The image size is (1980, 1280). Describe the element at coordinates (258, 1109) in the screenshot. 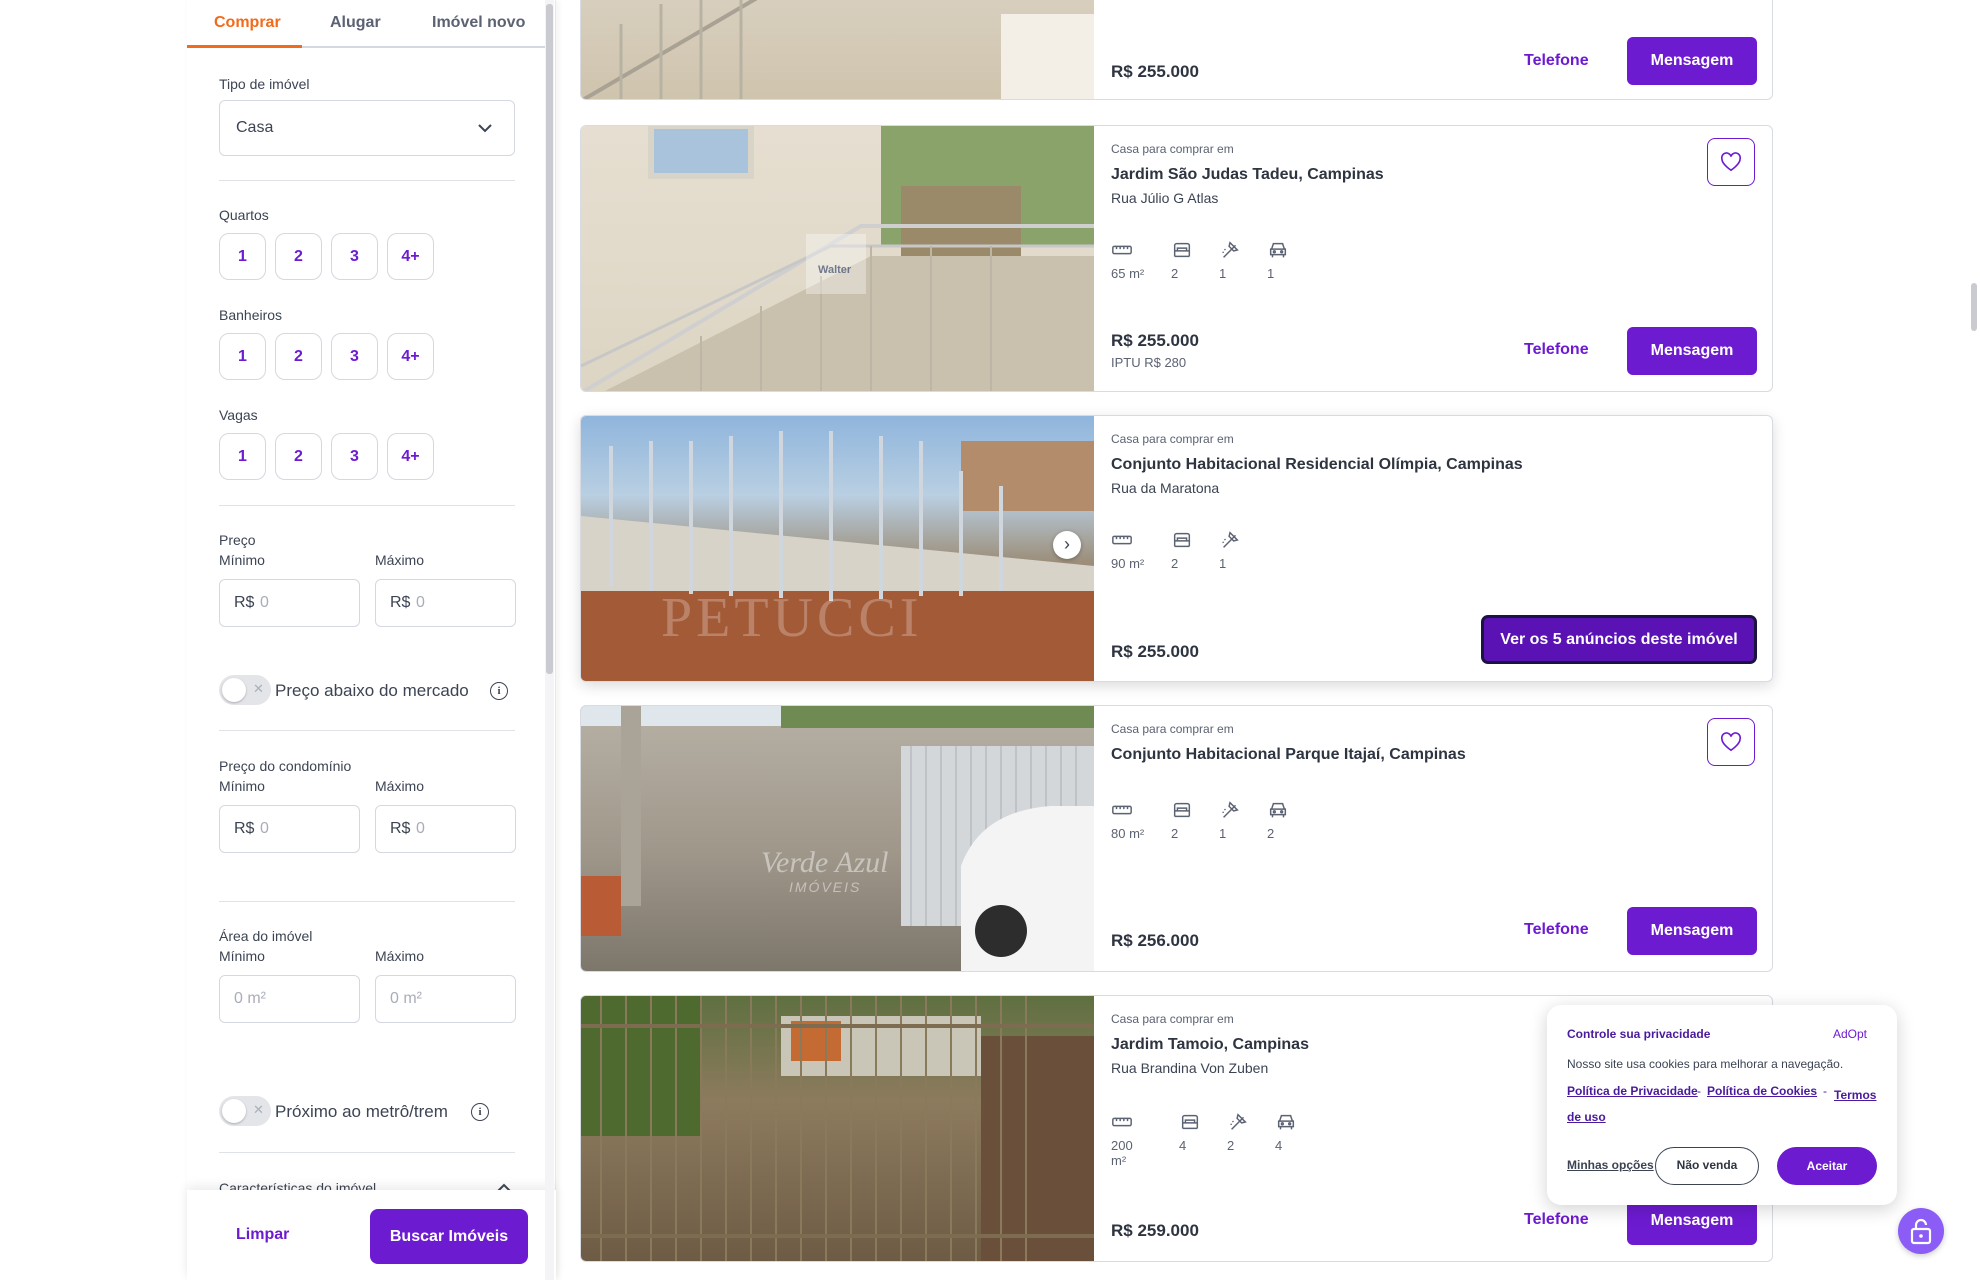

I see `toggle-off-icon: ✕` at that location.